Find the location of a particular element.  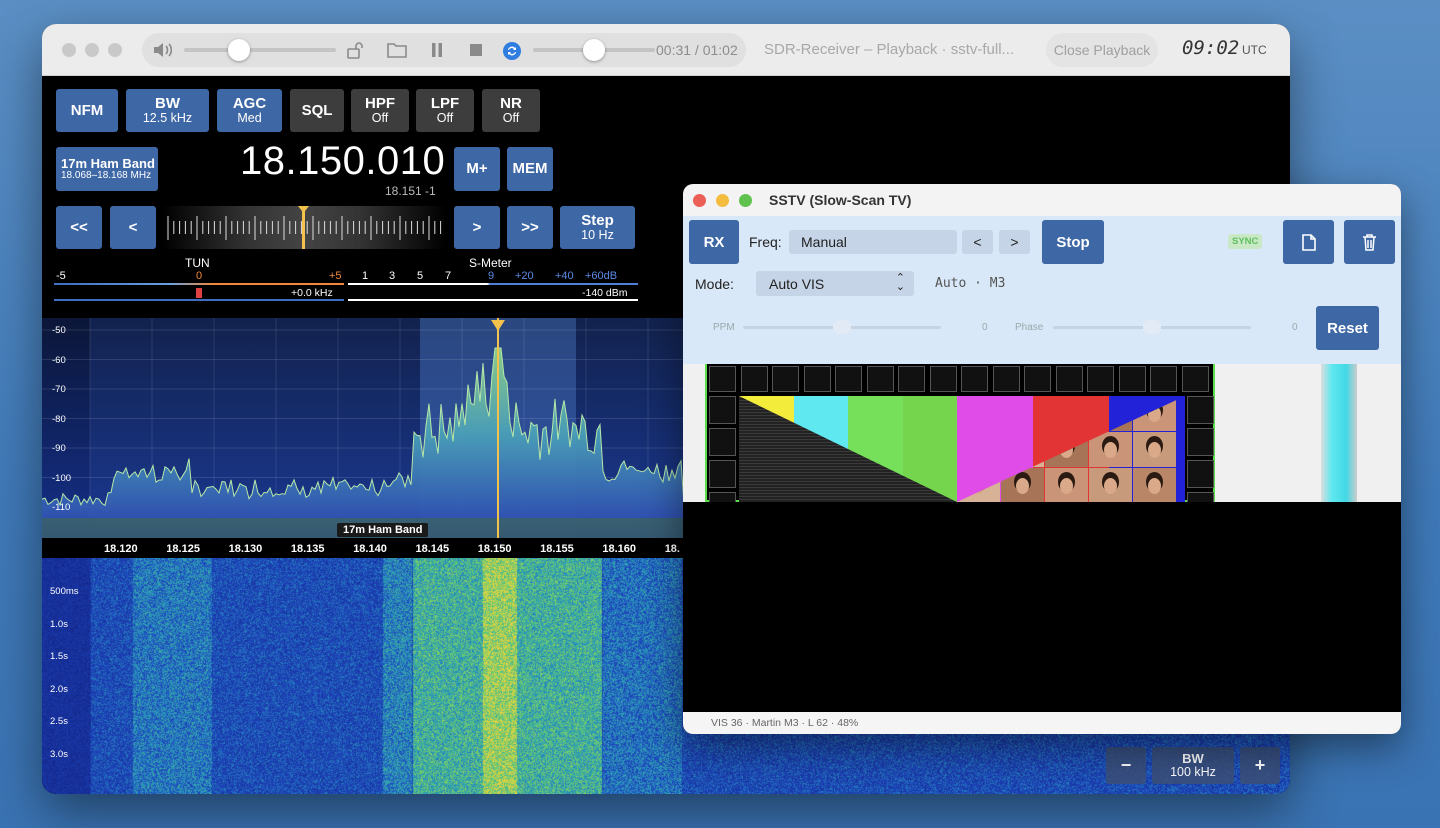

ppm-slider-knob is located at coordinates (842, 327).